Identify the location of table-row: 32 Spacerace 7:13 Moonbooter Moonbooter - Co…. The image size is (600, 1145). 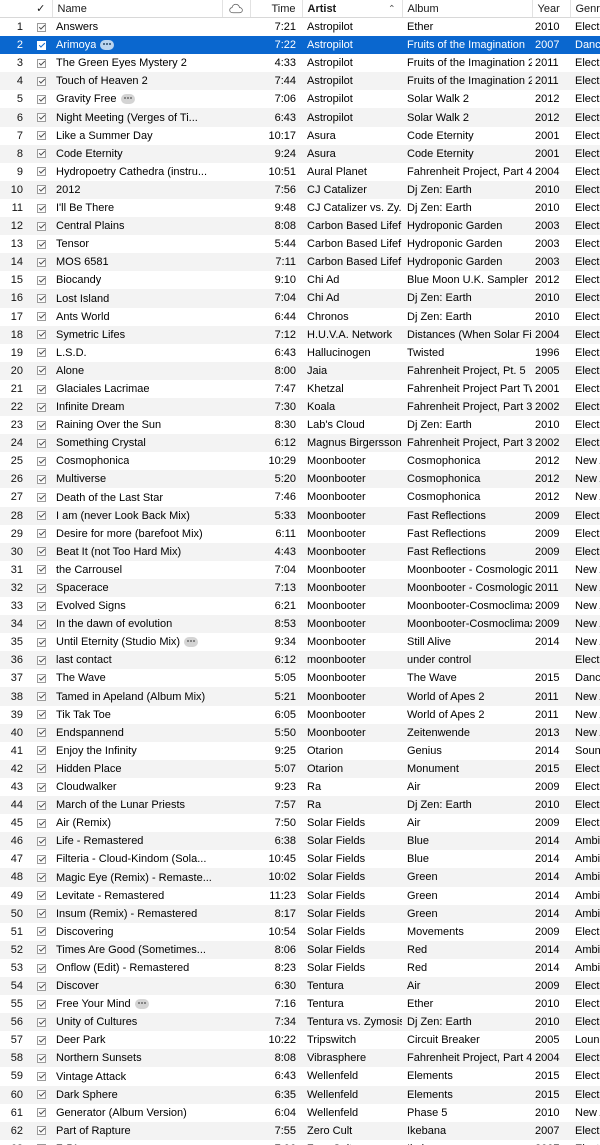
(300, 587).